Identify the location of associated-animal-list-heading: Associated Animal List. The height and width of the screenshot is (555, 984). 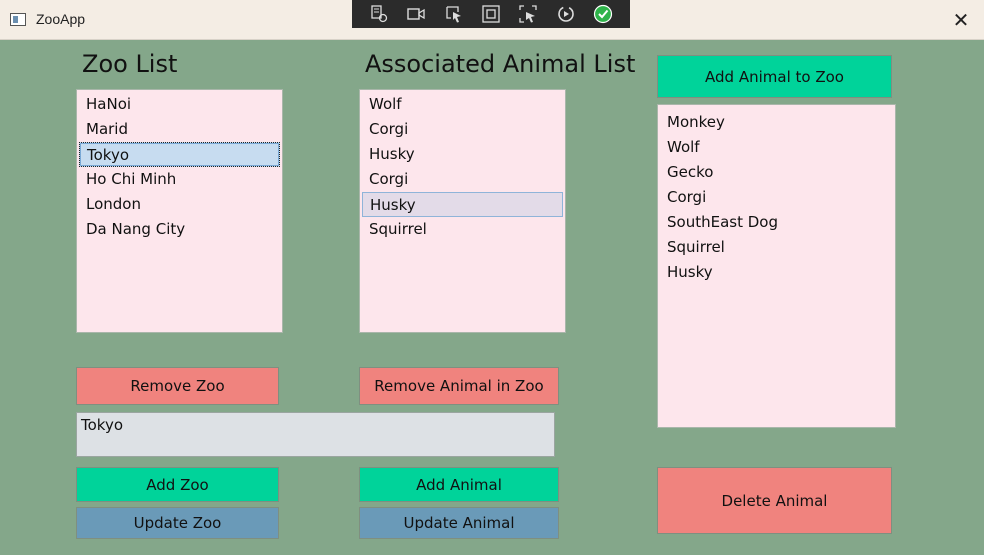
(500, 64).